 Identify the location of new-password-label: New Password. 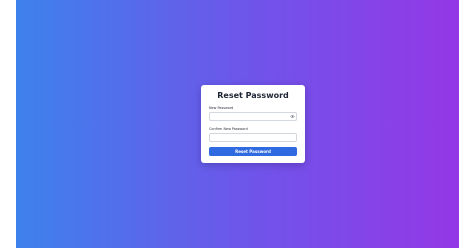
(221, 107).